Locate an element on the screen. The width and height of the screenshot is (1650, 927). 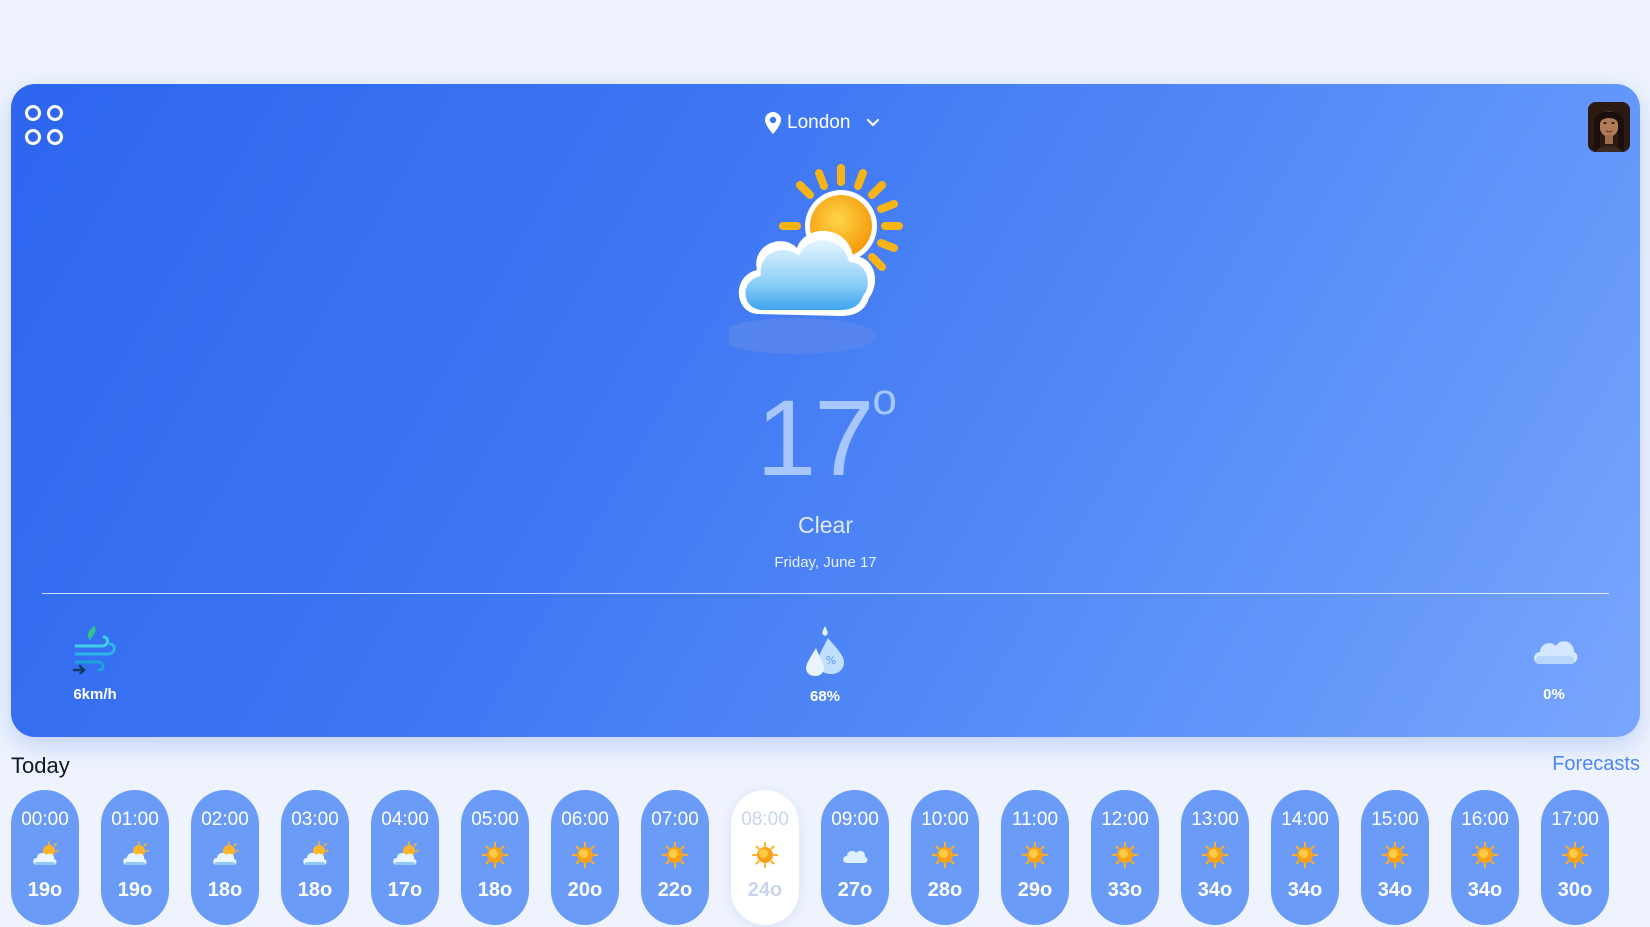
today-heading: Today is located at coordinates (40, 765).